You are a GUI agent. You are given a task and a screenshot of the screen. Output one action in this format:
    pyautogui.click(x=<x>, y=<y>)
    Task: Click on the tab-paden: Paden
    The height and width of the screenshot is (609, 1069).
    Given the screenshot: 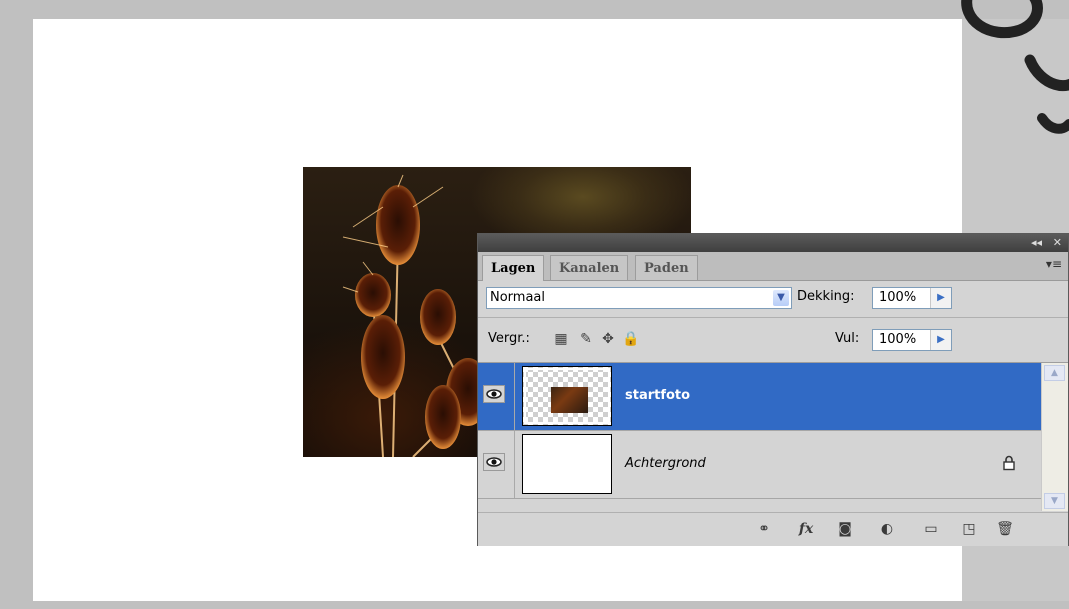 What is the action you would take?
    pyautogui.click(x=666, y=267)
    